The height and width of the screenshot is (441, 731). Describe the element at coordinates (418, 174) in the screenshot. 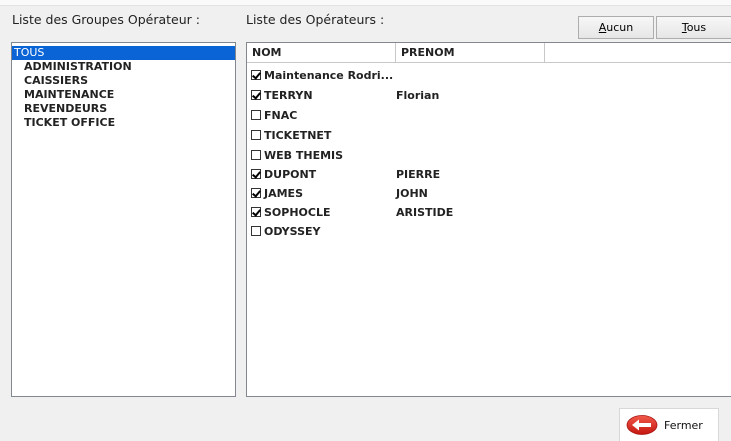

I see `operator-prenom: PIERRE` at that location.